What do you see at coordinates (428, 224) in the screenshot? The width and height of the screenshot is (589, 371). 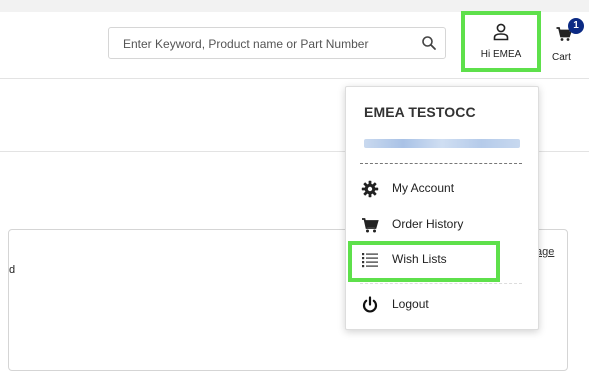 I see `menu-item-label: Order History` at bounding box center [428, 224].